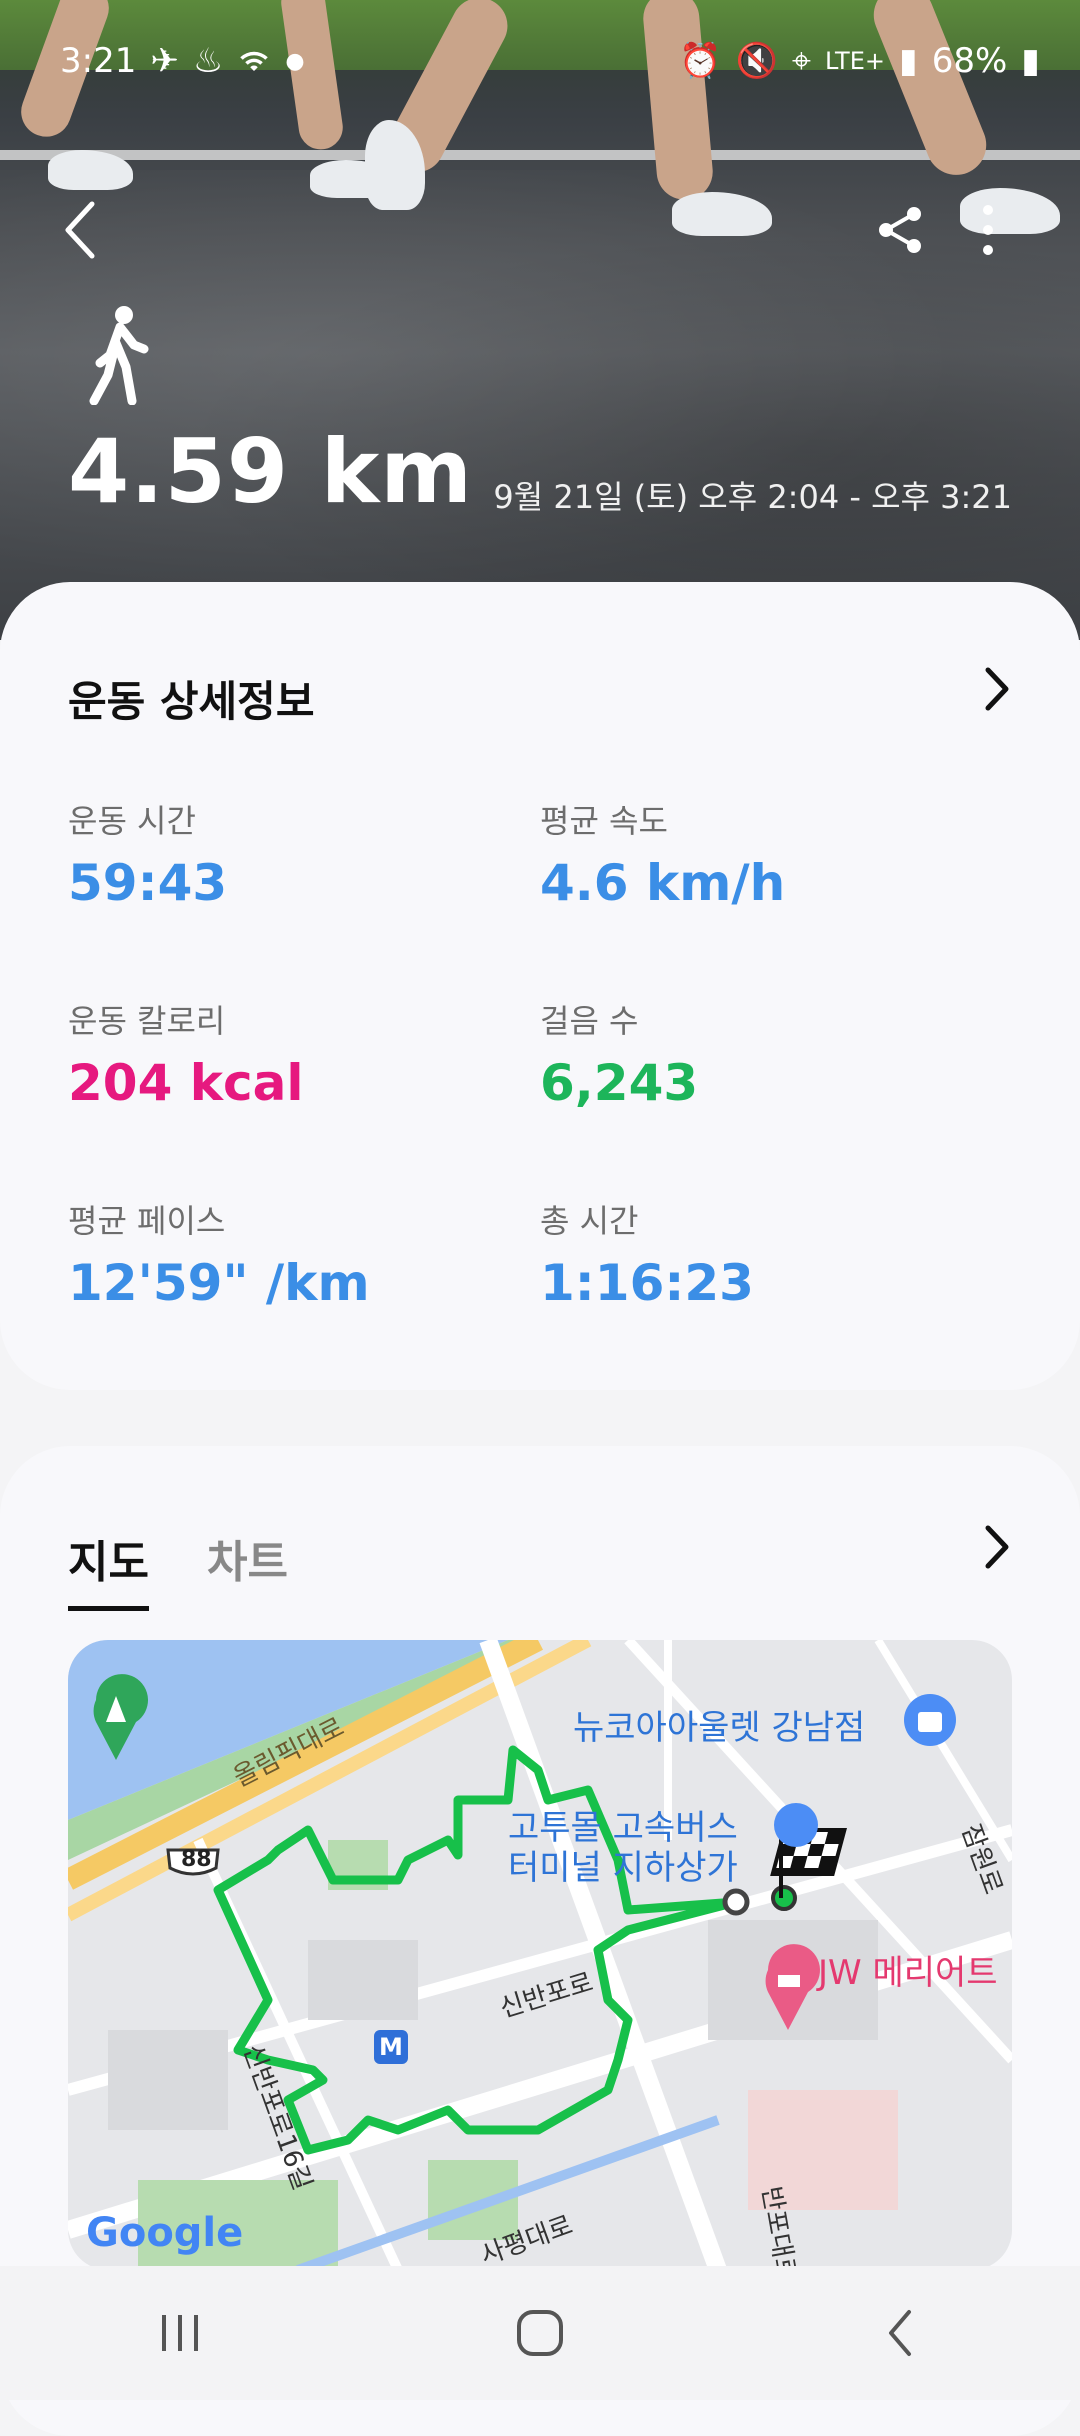  I want to click on stat-avg-speed: 평균 속도 4.6 km/h, so click(662, 854).